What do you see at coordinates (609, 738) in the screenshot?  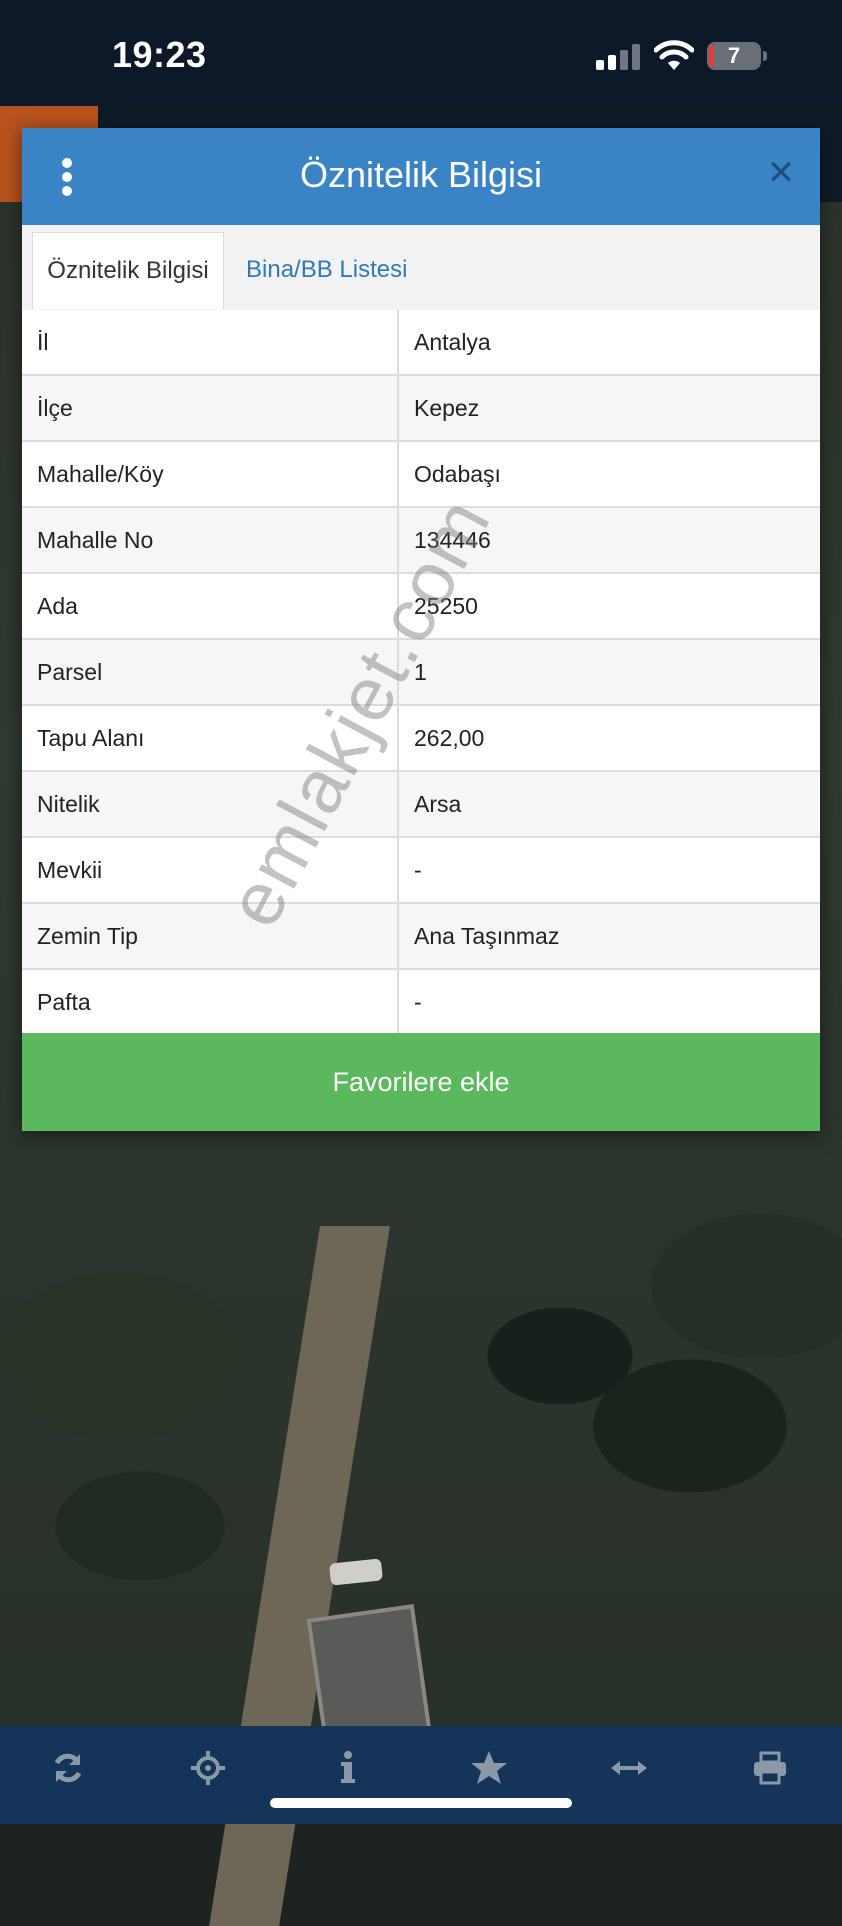 I see `row-value: 262,00` at bounding box center [609, 738].